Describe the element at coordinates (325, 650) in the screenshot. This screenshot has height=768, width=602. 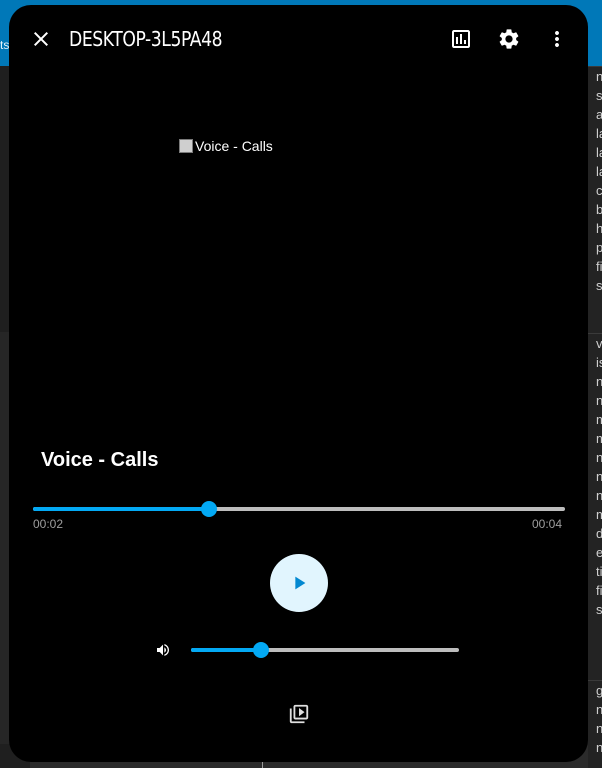
I see `volume-slider` at that location.